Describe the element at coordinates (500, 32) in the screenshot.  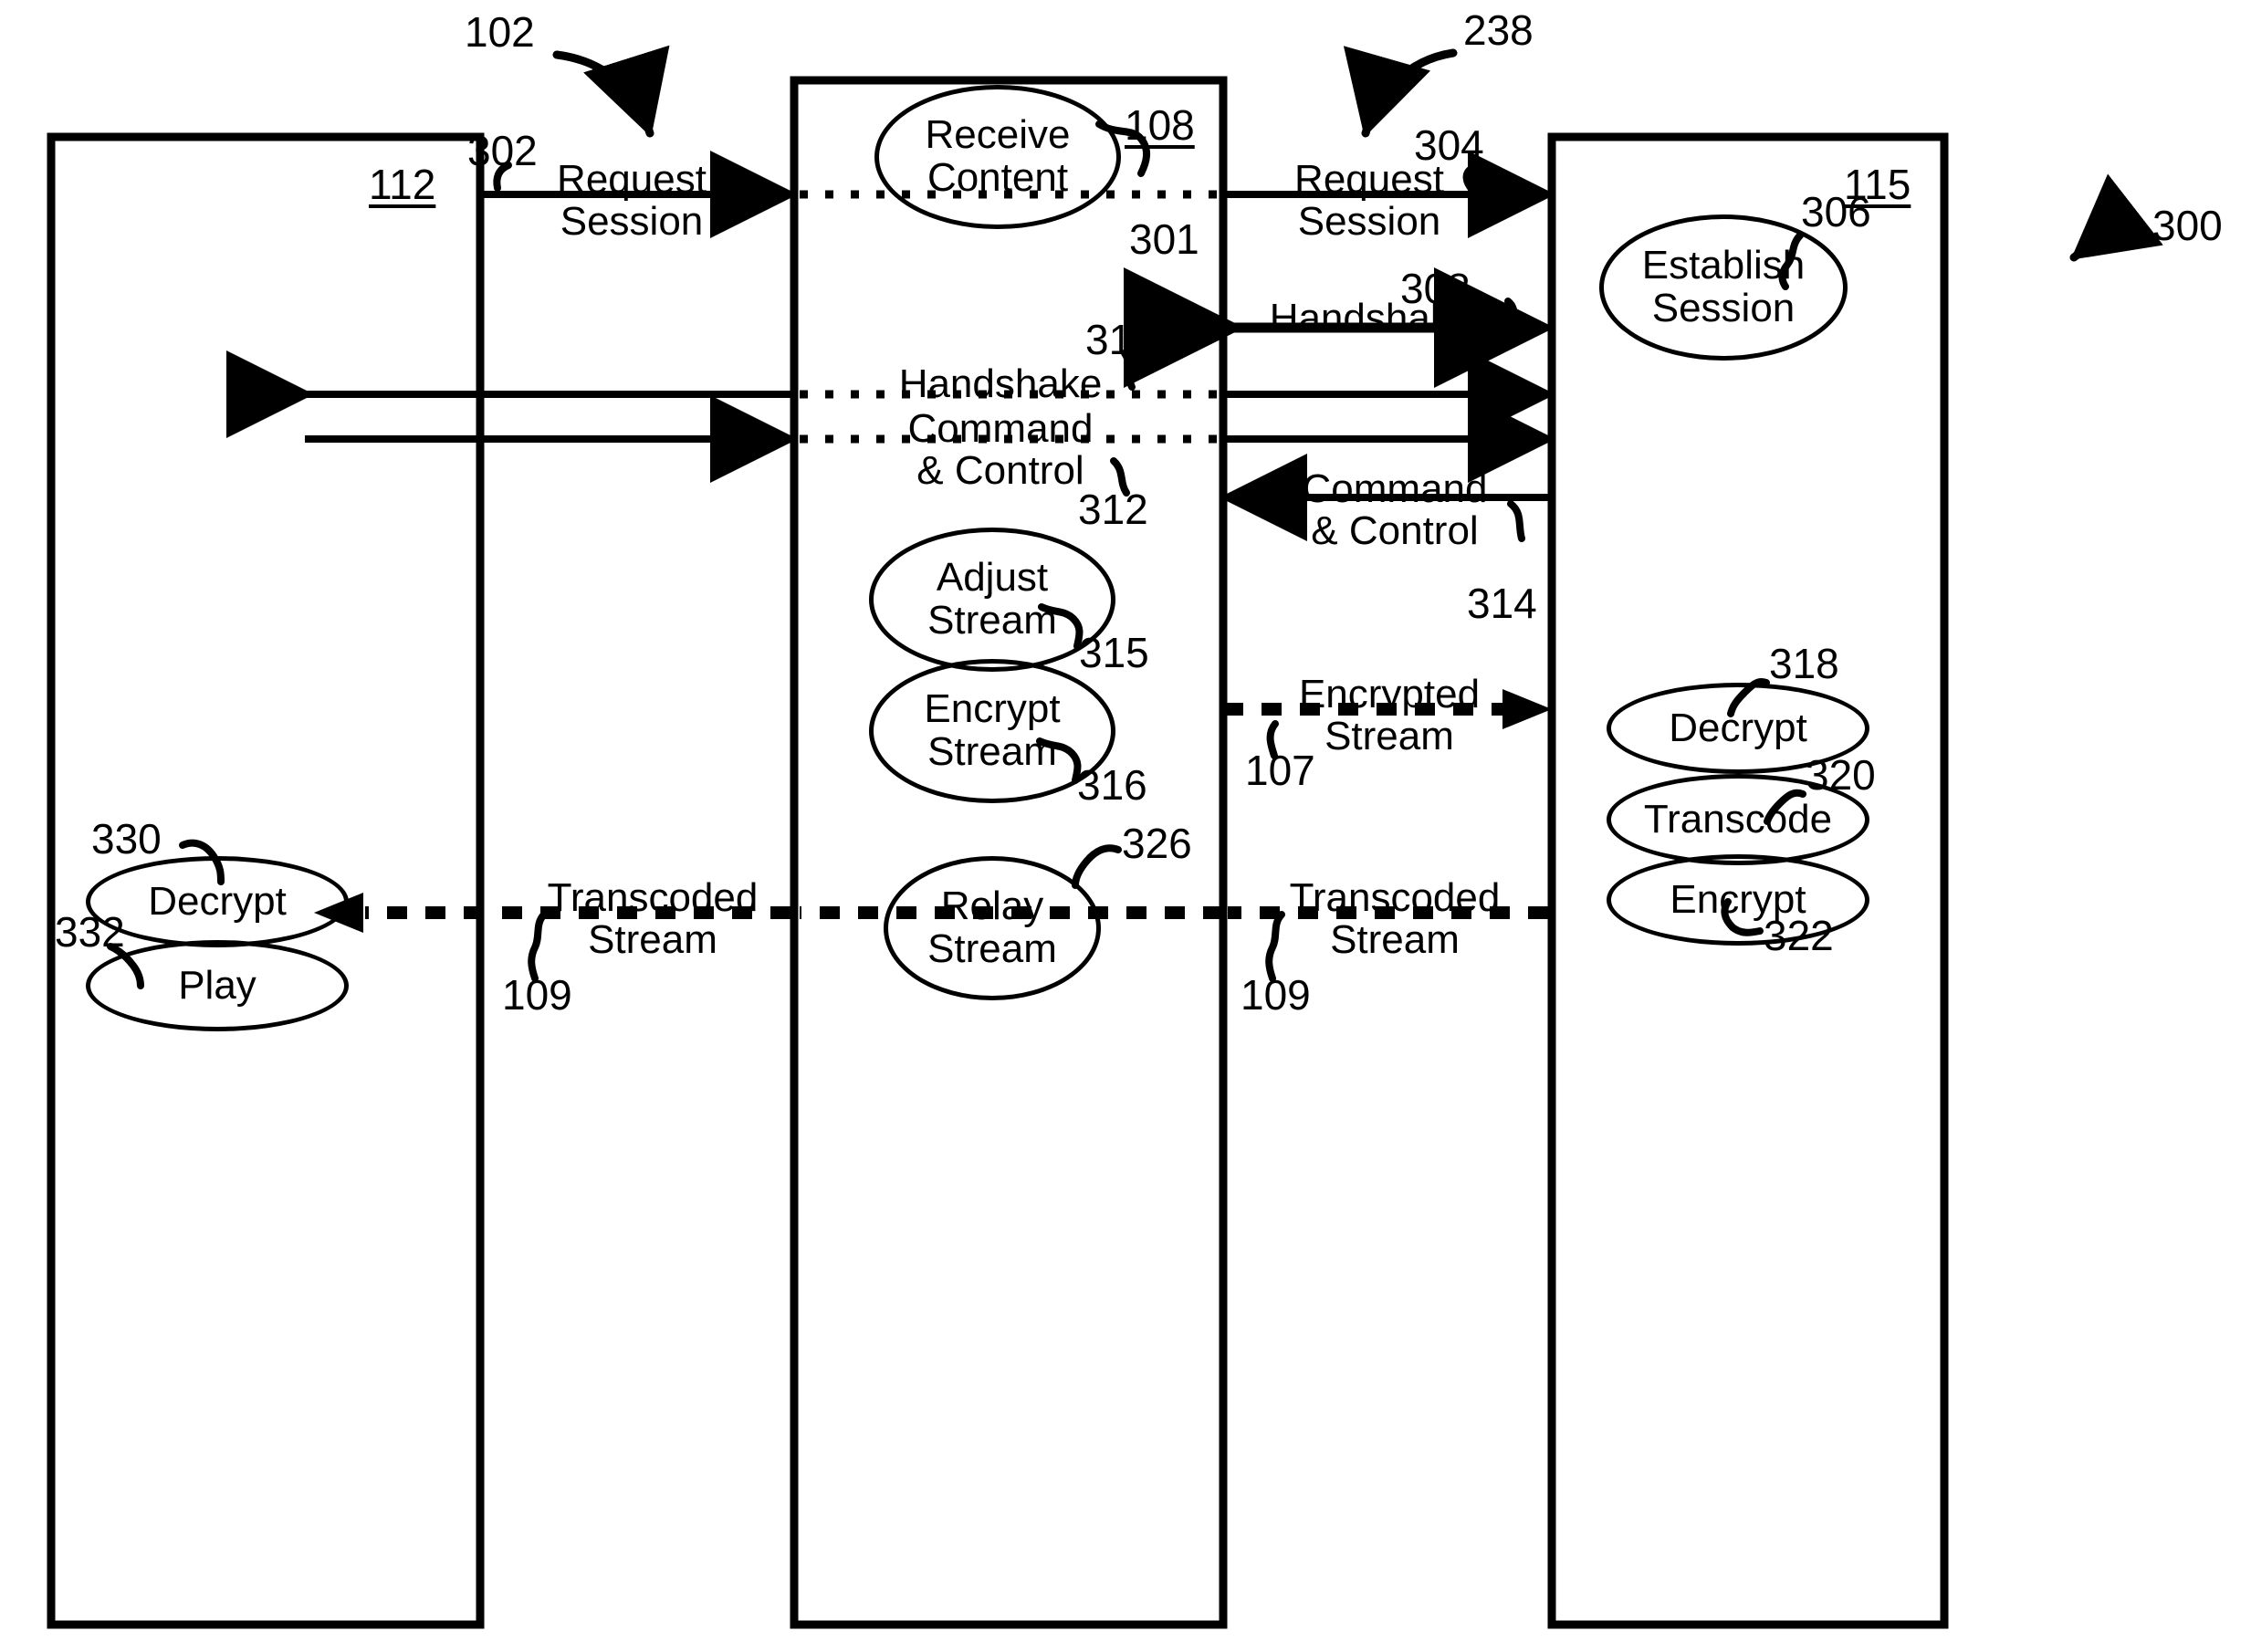
I see `callout-ref-102: 102` at that location.